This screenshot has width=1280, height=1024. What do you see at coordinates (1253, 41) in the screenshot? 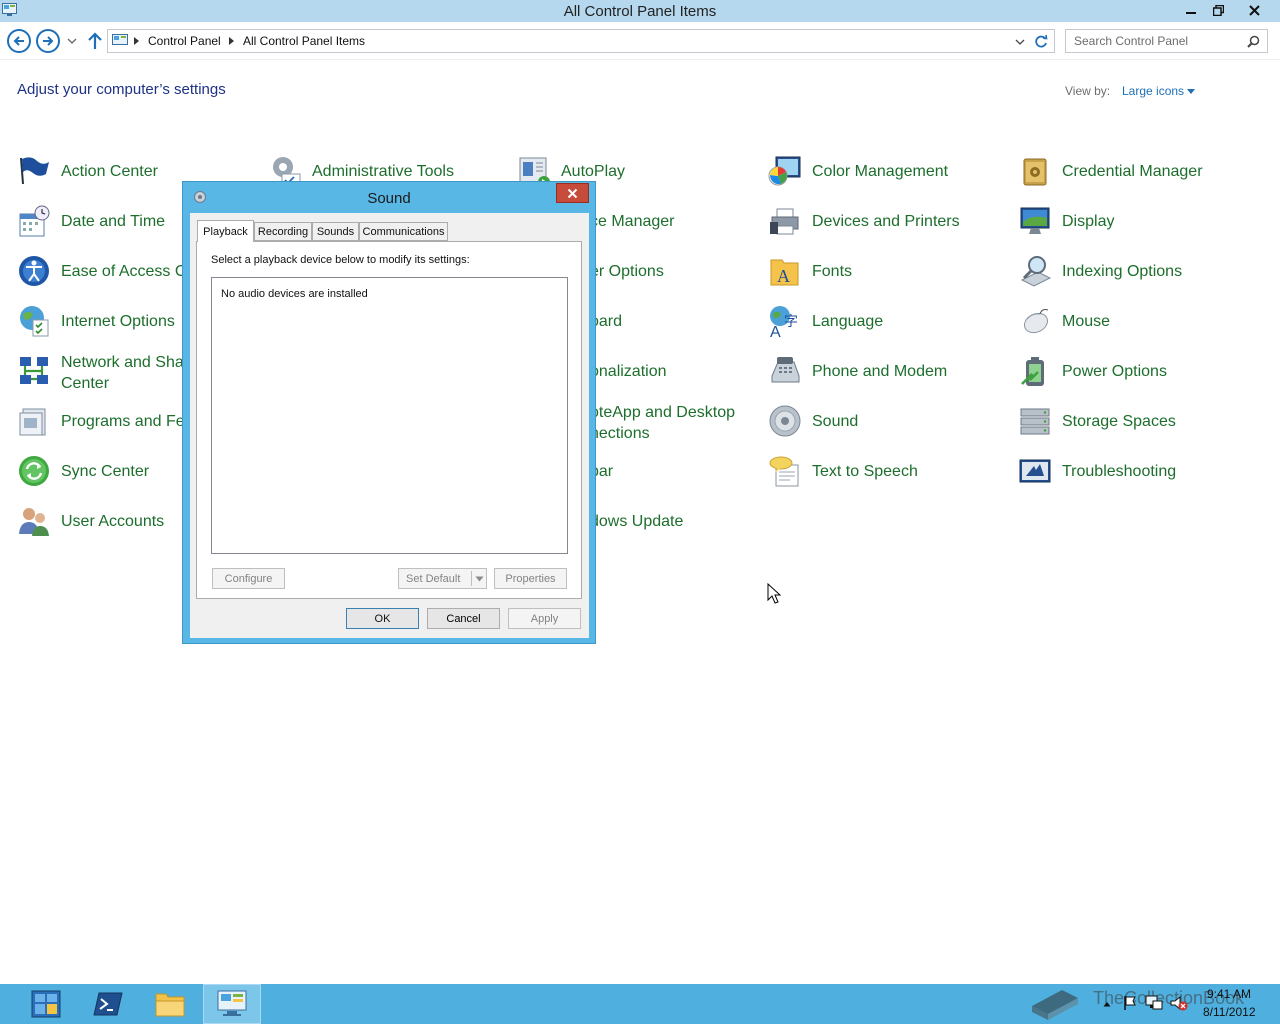
I see `search-icon` at bounding box center [1253, 41].